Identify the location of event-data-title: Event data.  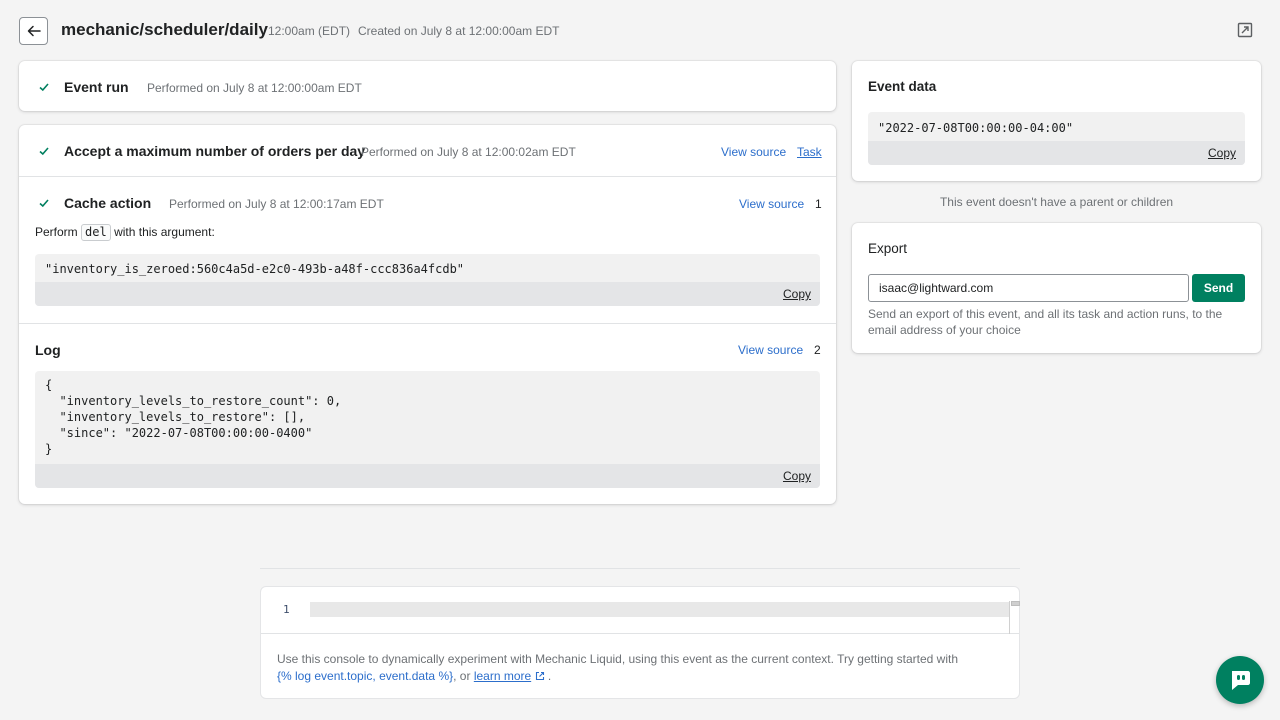
(902, 86).